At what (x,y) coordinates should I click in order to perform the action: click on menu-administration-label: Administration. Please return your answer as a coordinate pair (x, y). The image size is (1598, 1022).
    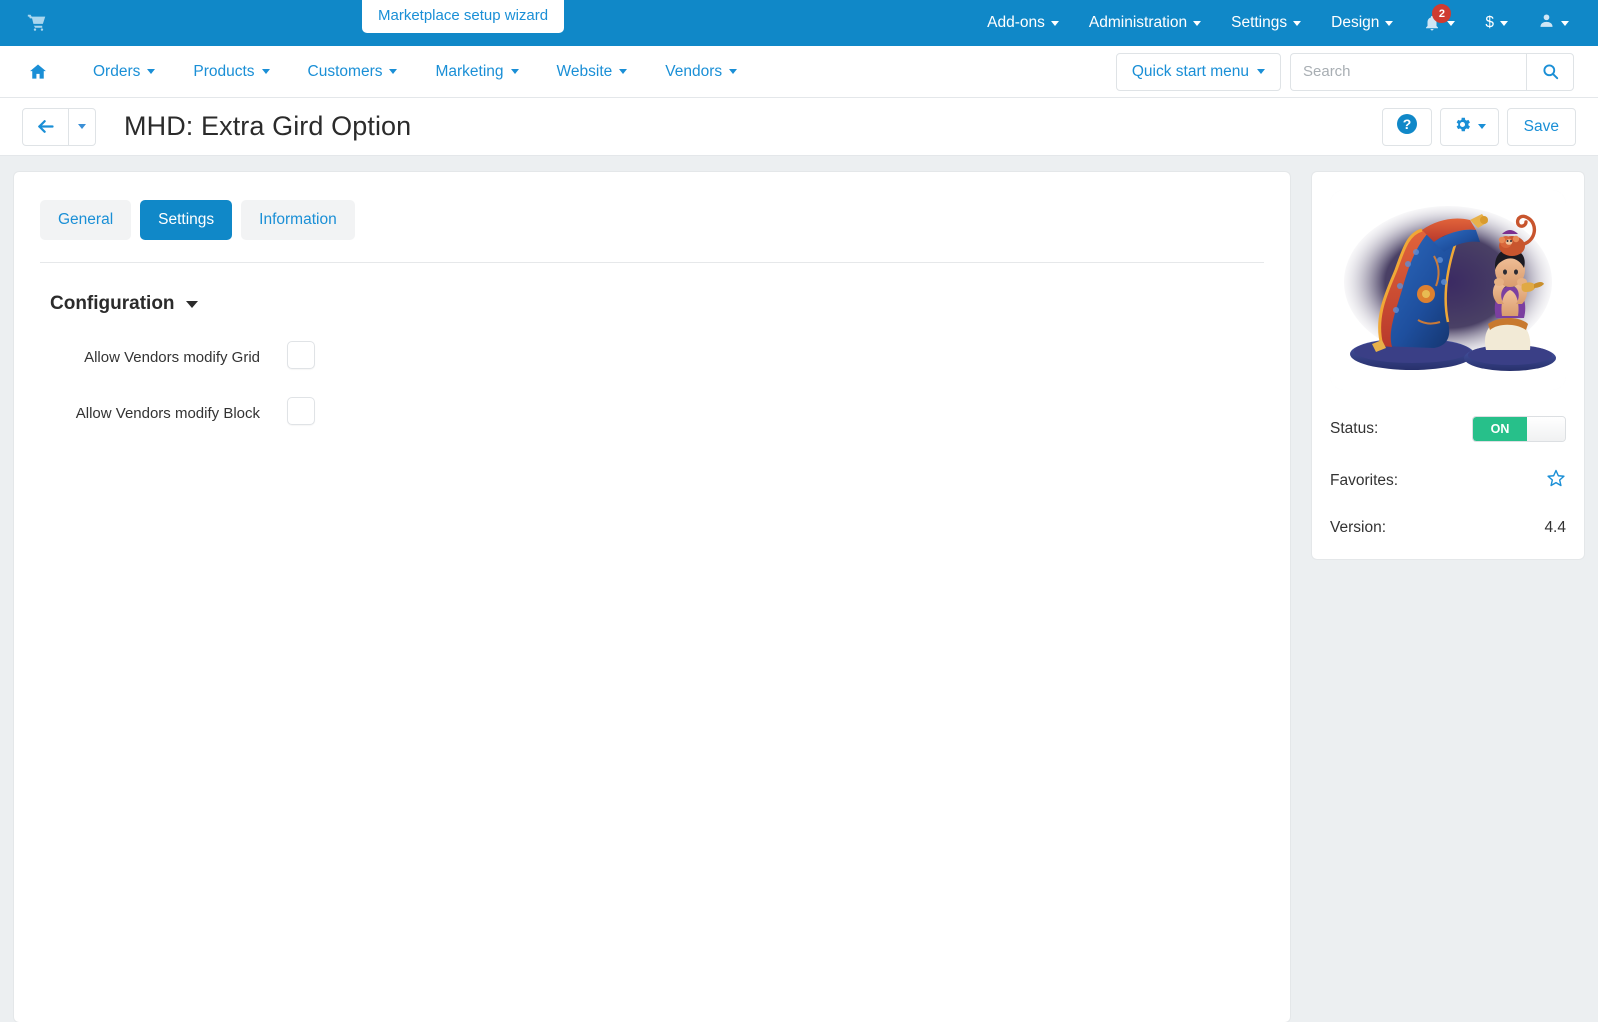
    Looking at the image, I should click on (1138, 22).